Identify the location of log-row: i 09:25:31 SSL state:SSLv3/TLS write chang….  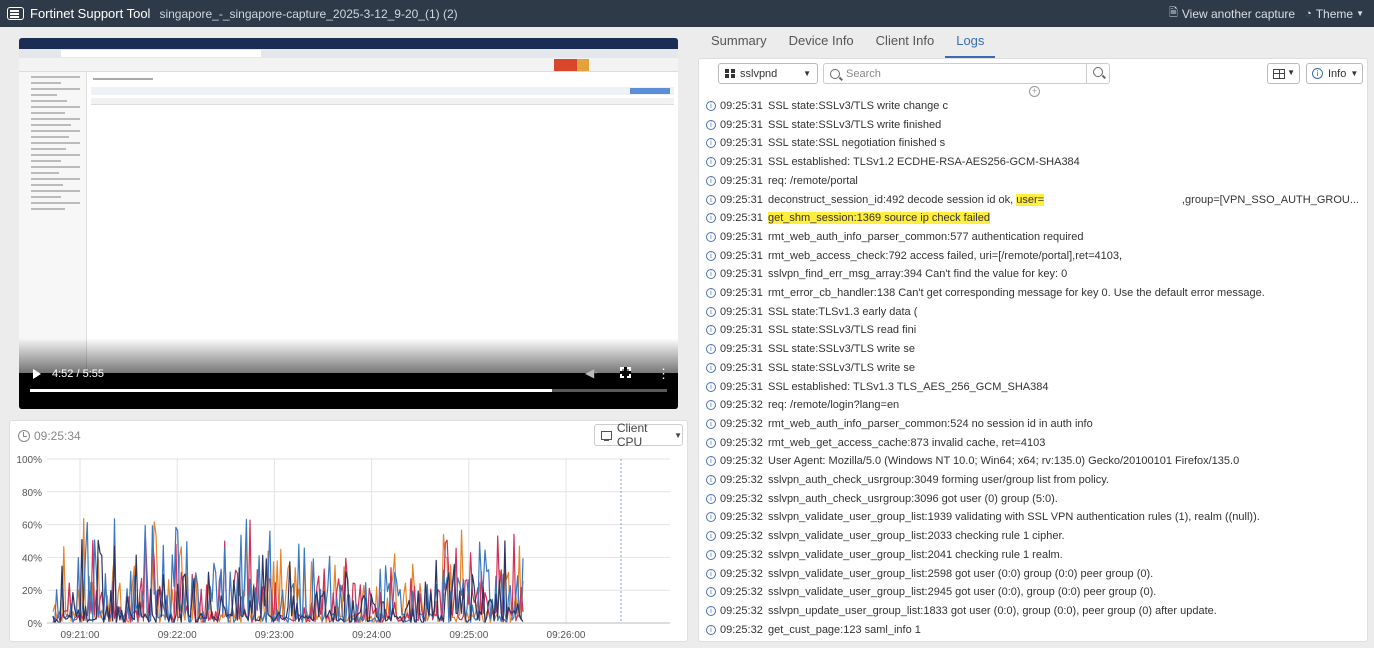
(1033, 107).